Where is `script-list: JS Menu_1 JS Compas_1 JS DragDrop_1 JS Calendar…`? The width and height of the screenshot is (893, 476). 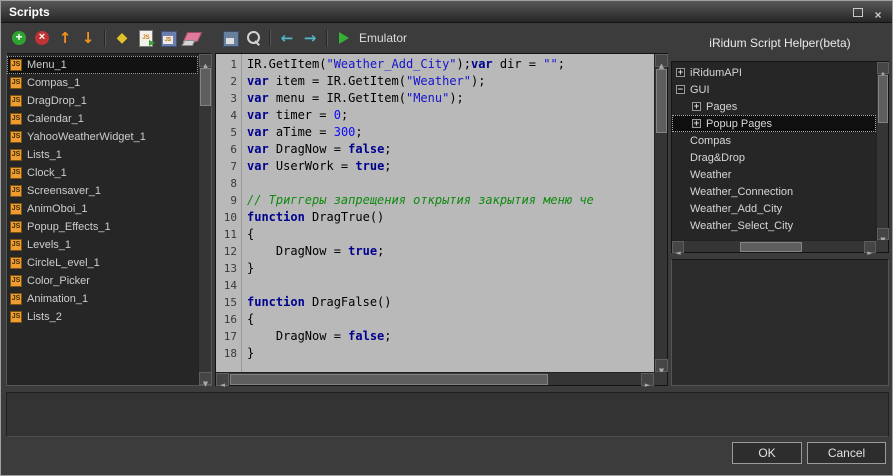 script-list: JS Menu_1 JS Compas_1 JS DragDrop_1 JS Calendar… is located at coordinates (102, 219).